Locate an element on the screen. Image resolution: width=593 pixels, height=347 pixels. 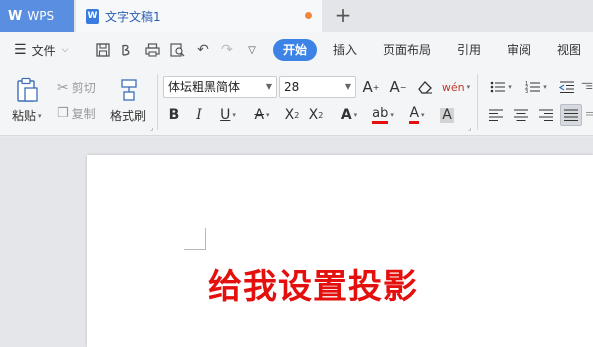
export-pdf-icon is located at coordinates (127, 50).